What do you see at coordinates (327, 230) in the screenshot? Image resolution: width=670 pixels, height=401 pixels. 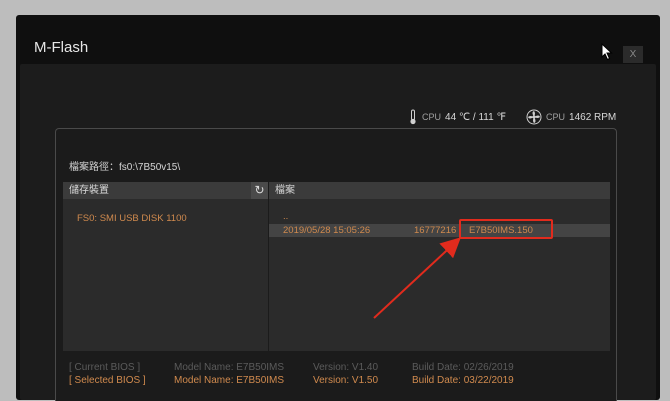 I see `file-date: 2019/05/28 15:05:26` at bounding box center [327, 230].